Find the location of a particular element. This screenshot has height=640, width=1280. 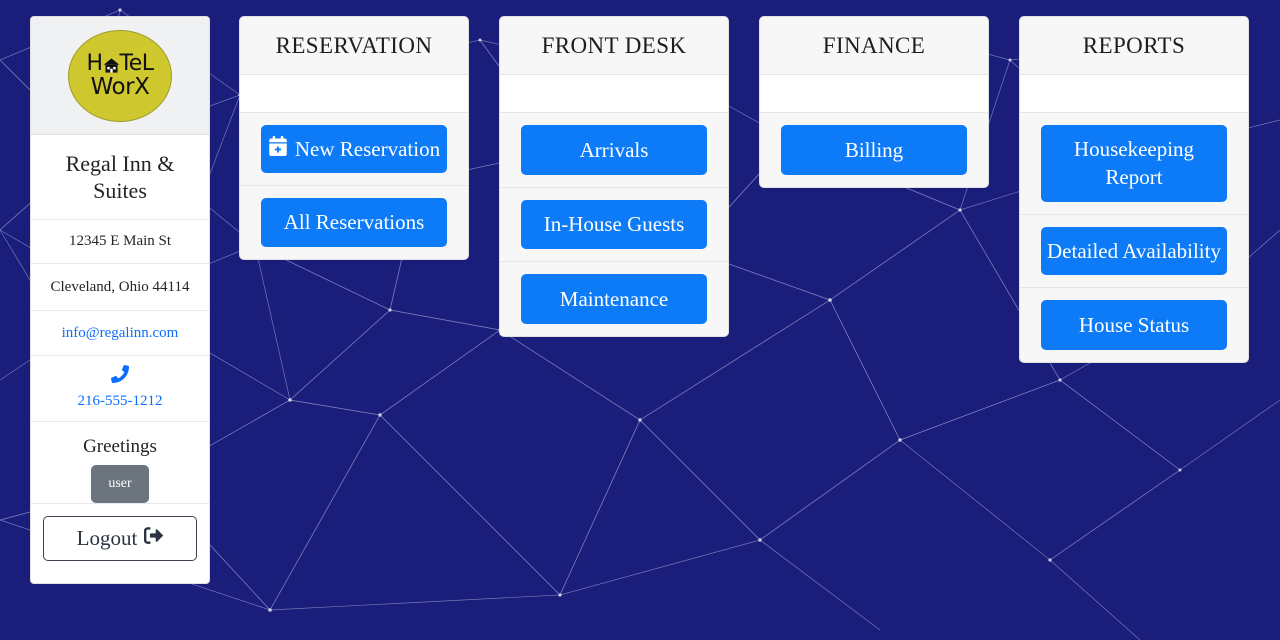

card-title: REPORTS is located at coordinates (1134, 46).